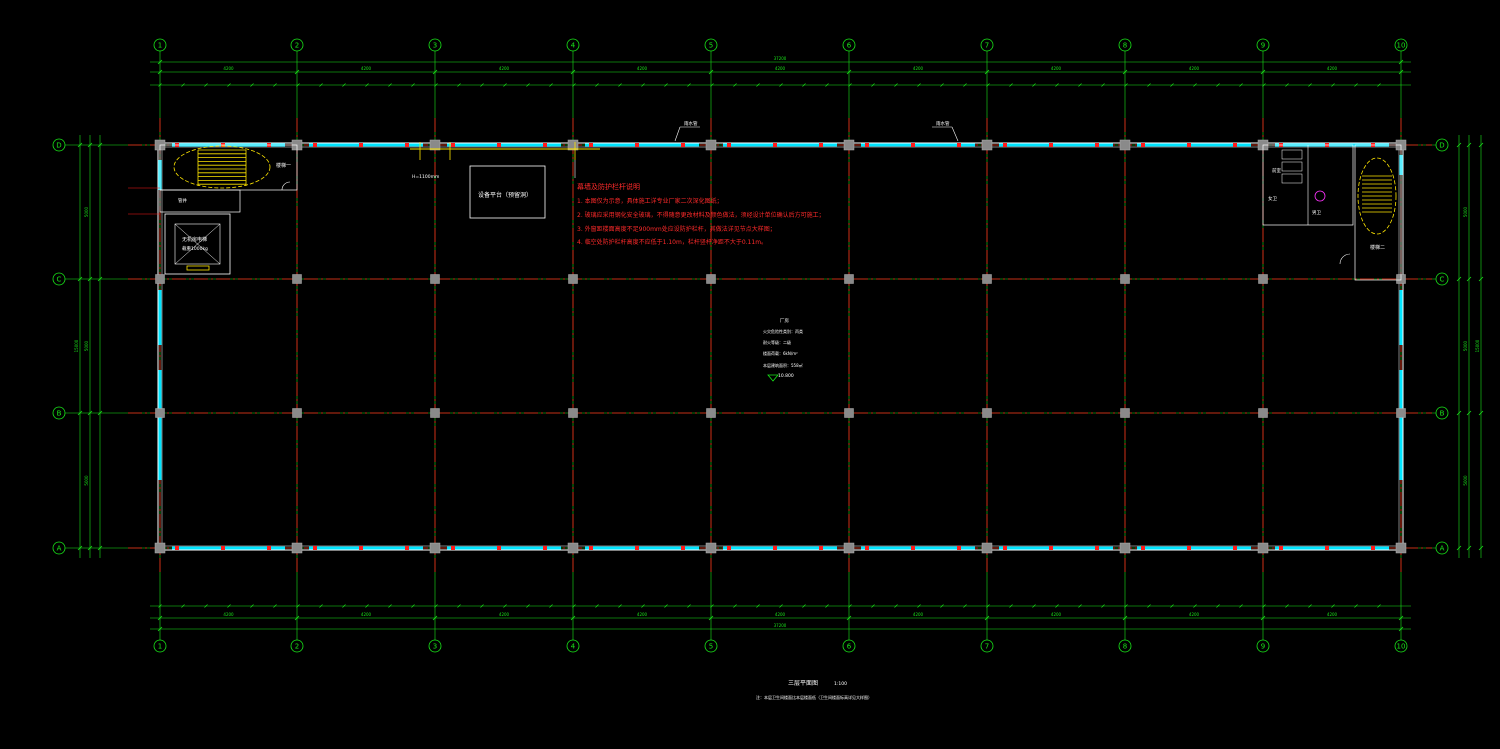  What do you see at coordinates (504, 614) in the screenshot?
I see `dim-bottom-bays-label-2: 4200` at bounding box center [504, 614].